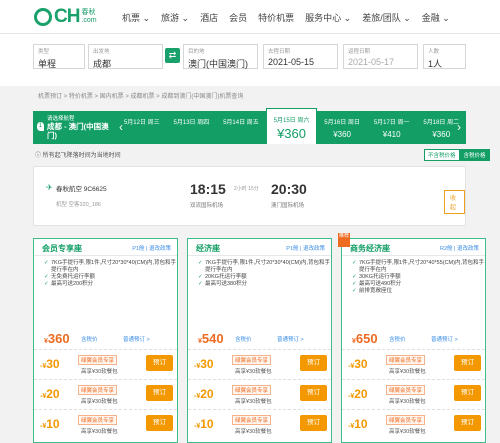 The height and width of the screenshot is (443, 500). I want to click on date-tab: 5月13日 周四, so click(192, 127).